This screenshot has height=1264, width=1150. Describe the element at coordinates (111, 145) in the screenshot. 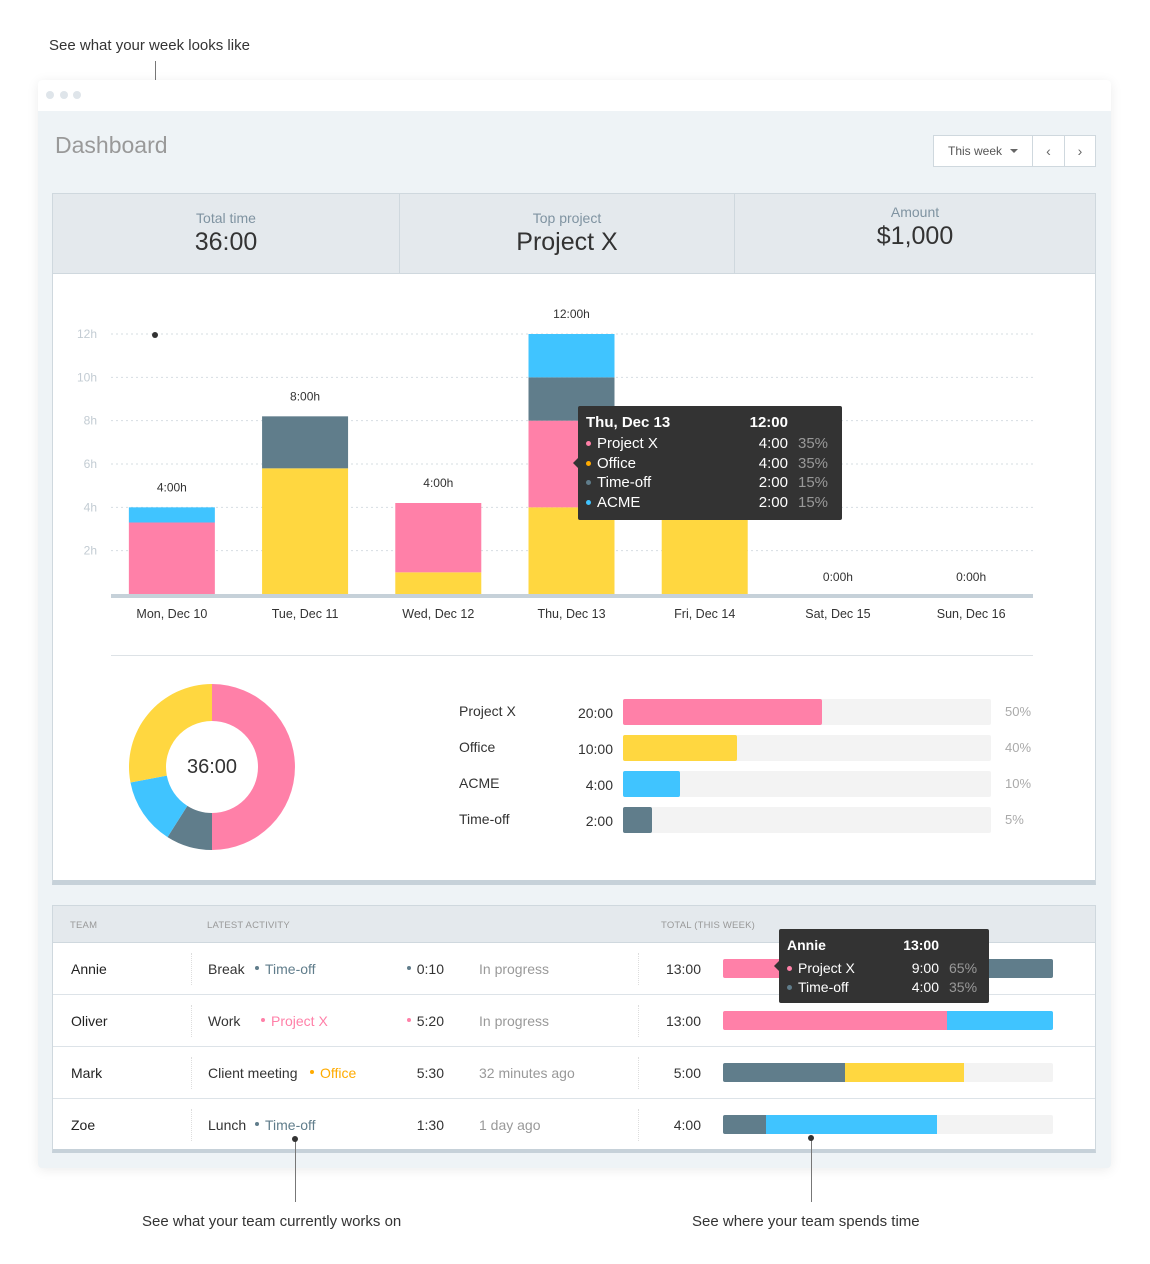

I see `page-title: Dashboard` at that location.